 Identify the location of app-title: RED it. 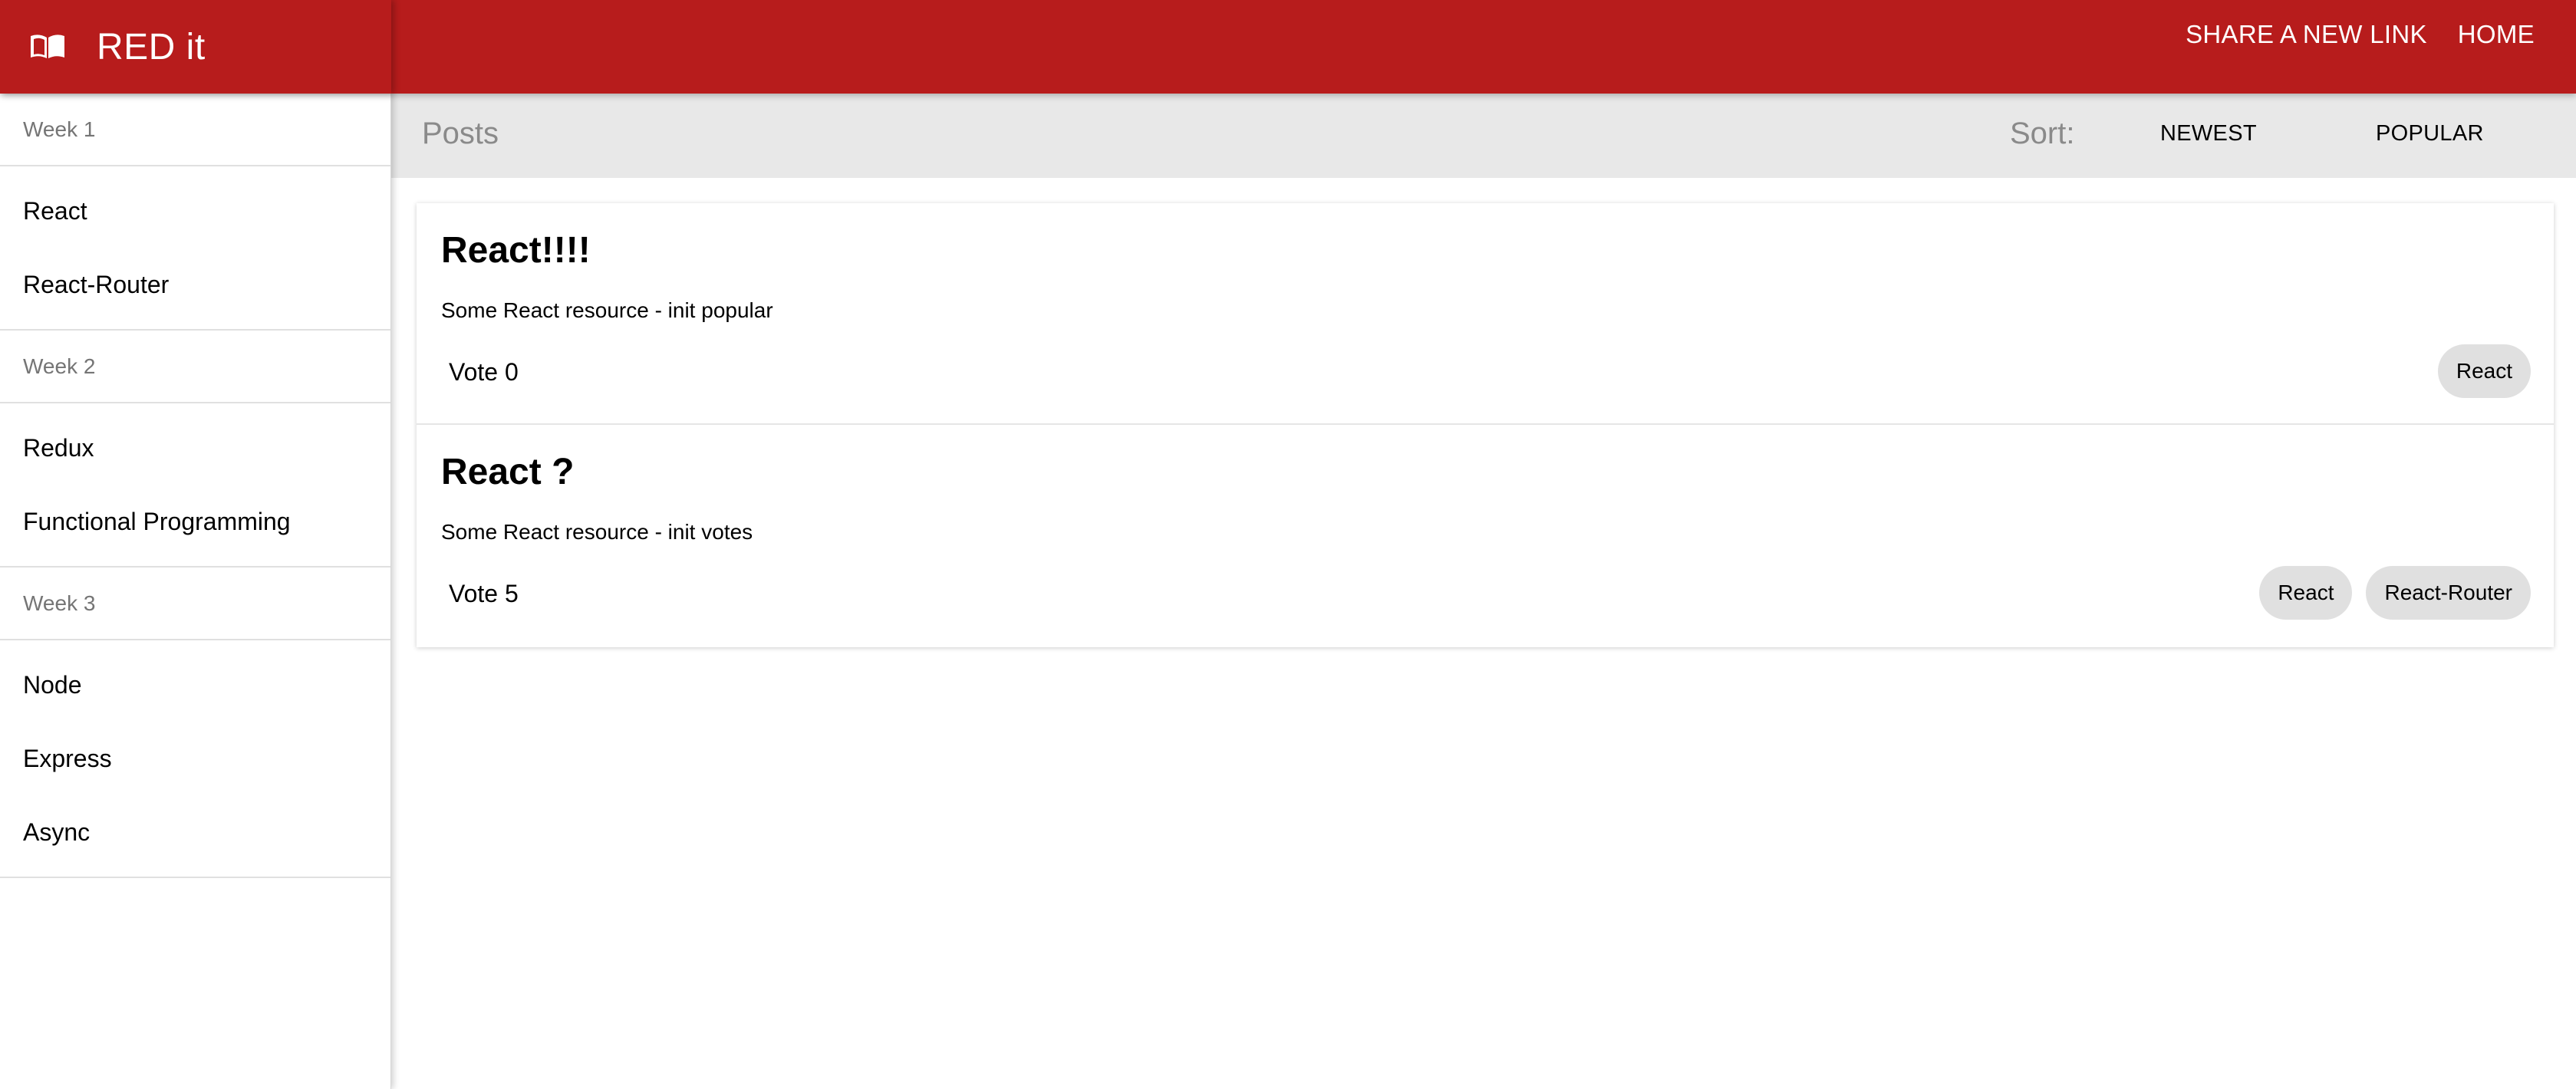
(151, 46).